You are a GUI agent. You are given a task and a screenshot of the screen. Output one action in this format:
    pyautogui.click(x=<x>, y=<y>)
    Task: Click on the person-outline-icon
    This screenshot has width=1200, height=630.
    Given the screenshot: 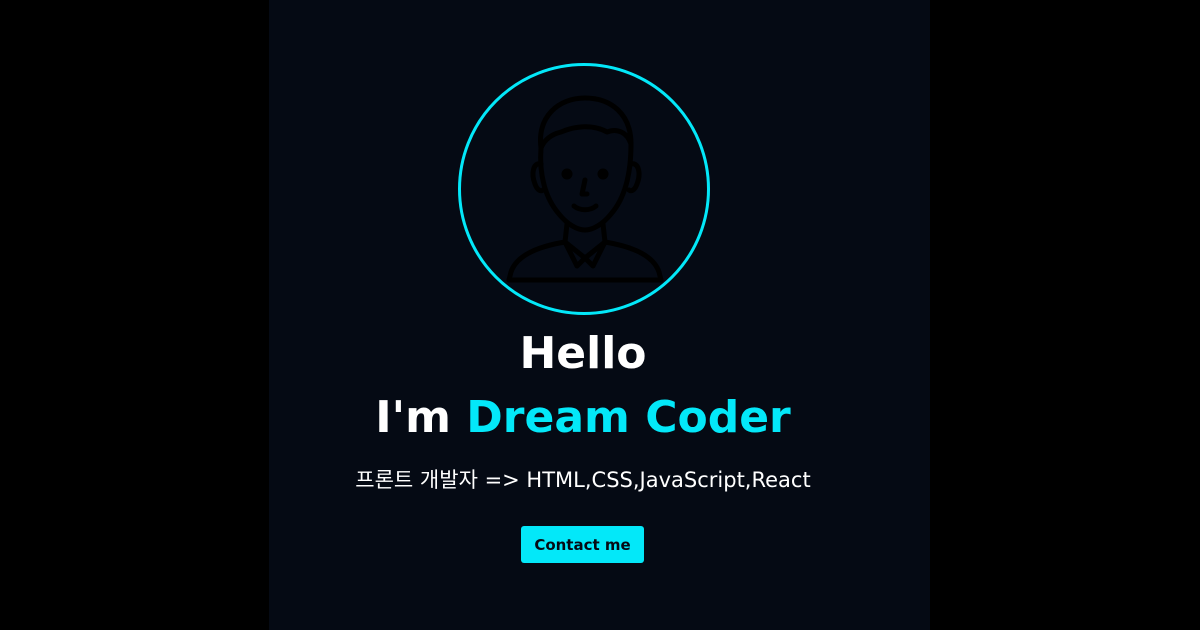 What is the action you would take?
    pyautogui.click(x=585, y=189)
    